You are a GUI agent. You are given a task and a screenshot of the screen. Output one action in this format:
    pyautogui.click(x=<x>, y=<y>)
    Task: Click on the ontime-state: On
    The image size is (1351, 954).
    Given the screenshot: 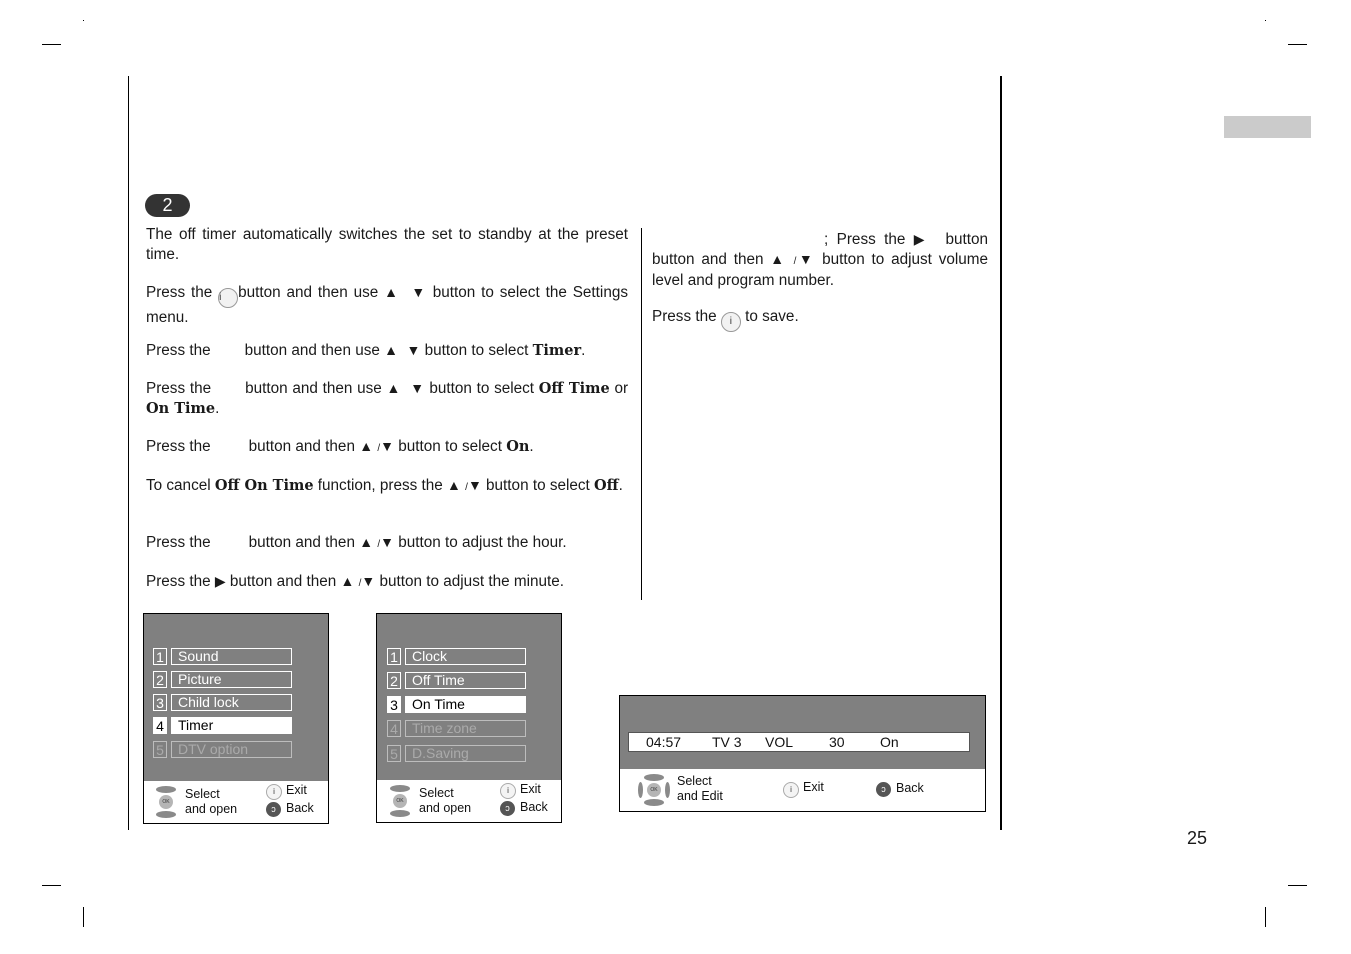 What is the action you would take?
    pyautogui.click(x=889, y=742)
    